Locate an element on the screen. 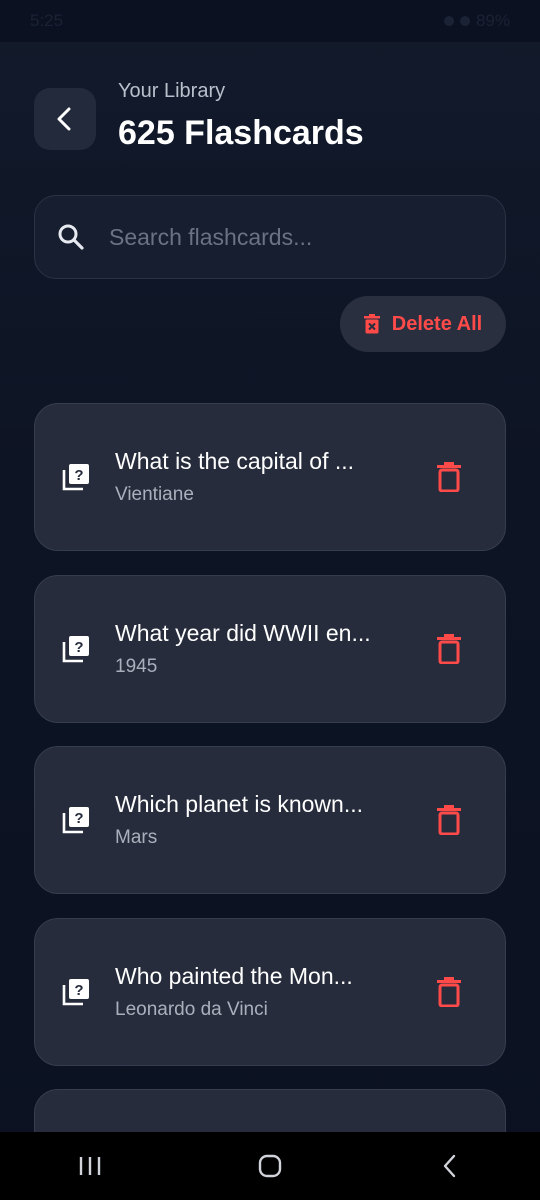 Image resolution: width=540 pixels, height=1200 pixels. flashcard-answer: 1945 is located at coordinates (136, 666).